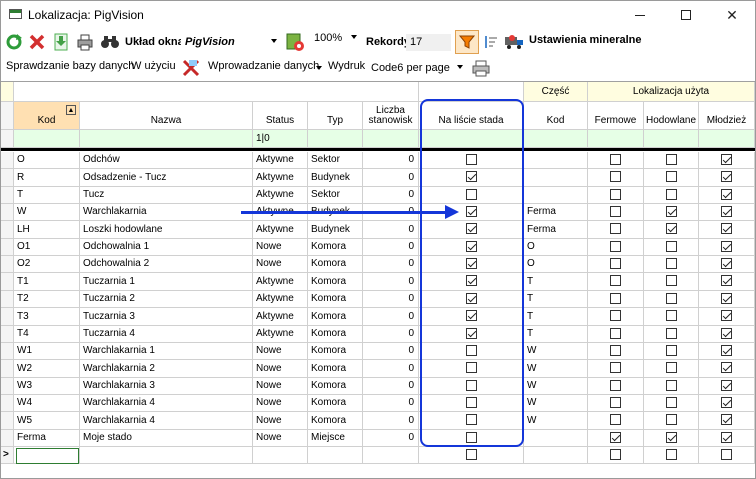  Describe the element at coordinates (335, 160) in the screenshot. I see `cell-typ: Sektor` at that location.